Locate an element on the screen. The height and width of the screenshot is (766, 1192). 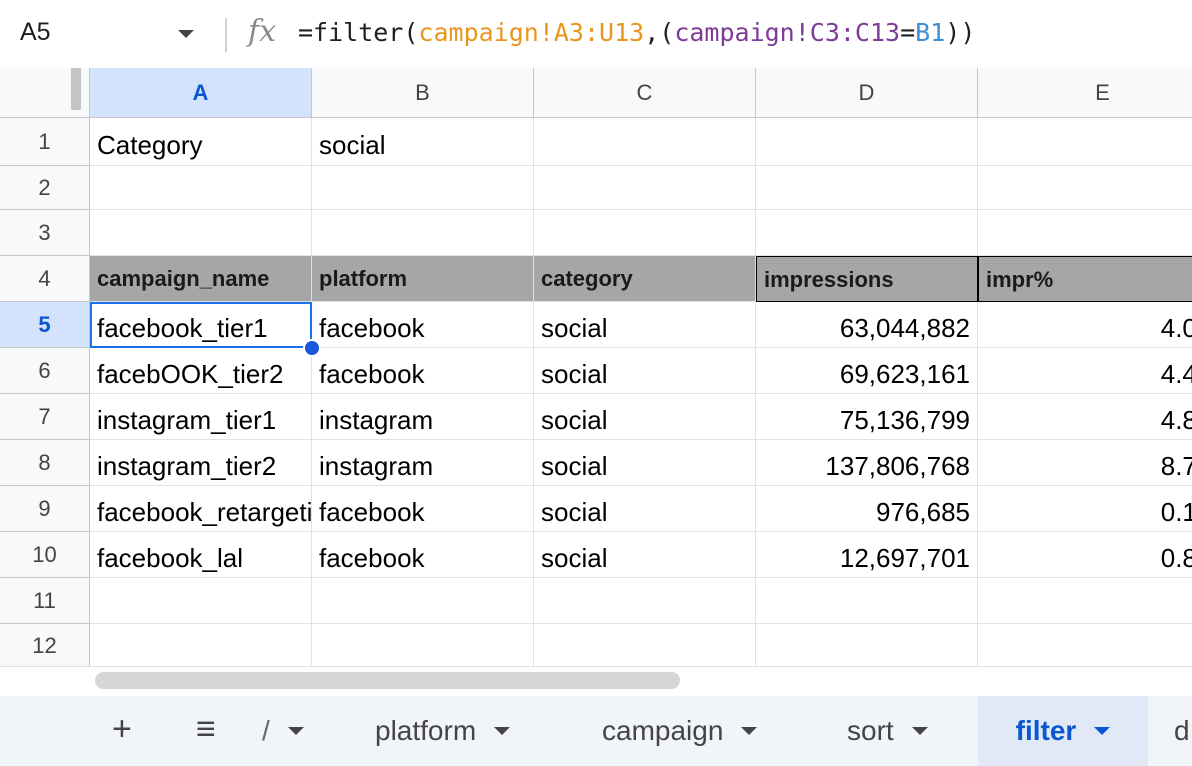
cell-a11 is located at coordinates (201, 601).